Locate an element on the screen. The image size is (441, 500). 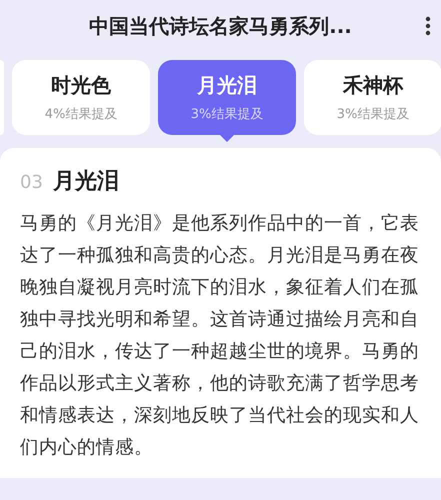
tab: 禾神杯 3%结果提及 is located at coordinates (372, 97).